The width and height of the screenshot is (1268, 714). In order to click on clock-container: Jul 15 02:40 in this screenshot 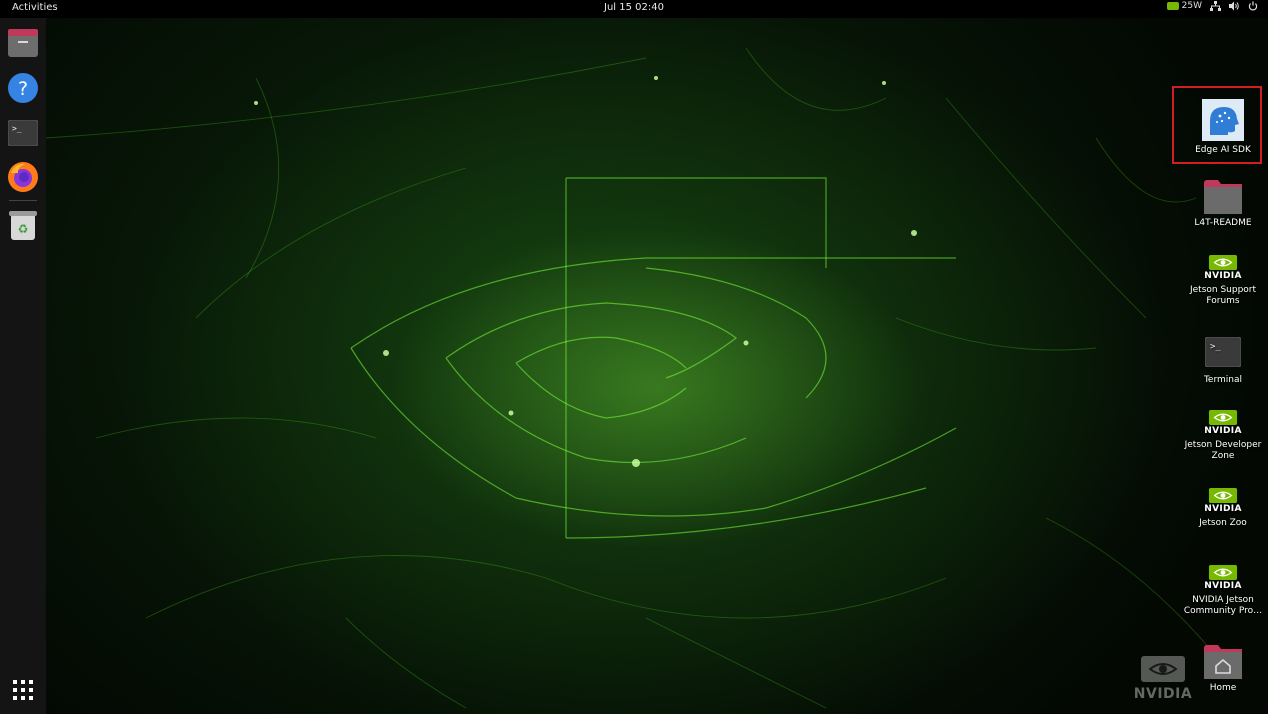, I will do `click(634, 7)`.